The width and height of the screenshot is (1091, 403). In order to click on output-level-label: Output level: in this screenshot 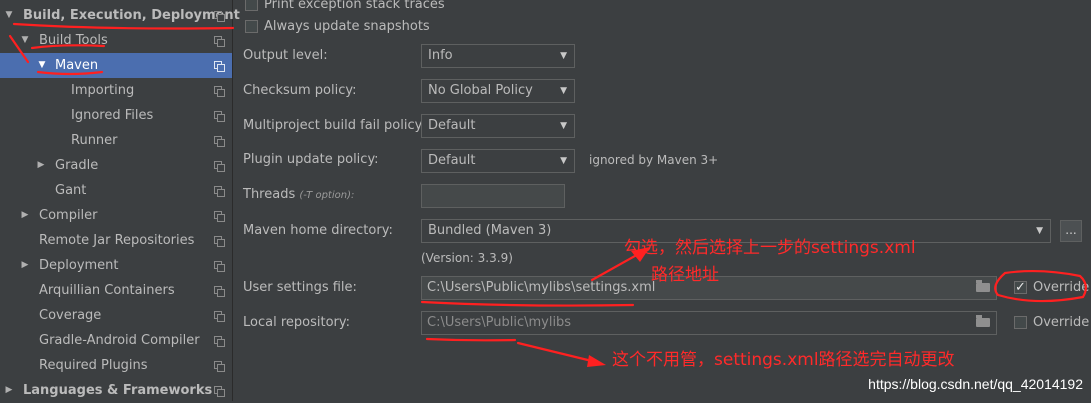, I will do `click(285, 55)`.